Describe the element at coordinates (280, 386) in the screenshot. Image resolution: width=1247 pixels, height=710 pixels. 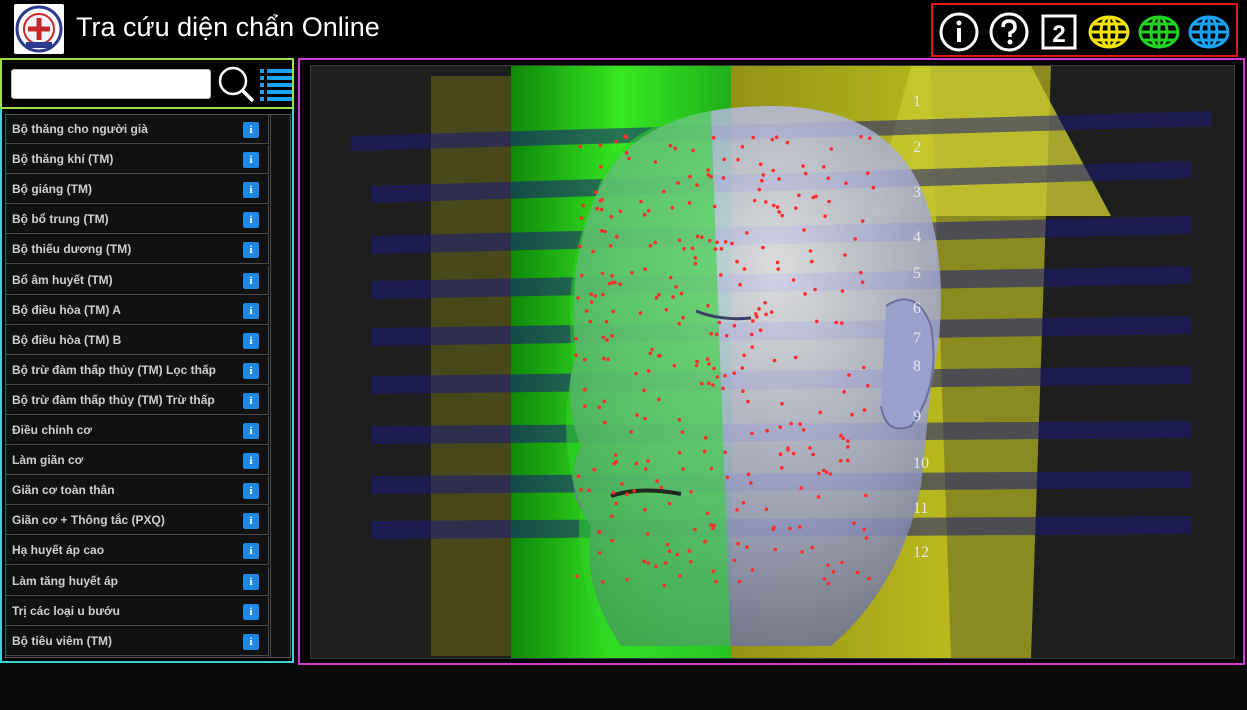
I see `list-scrollbar` at that location.